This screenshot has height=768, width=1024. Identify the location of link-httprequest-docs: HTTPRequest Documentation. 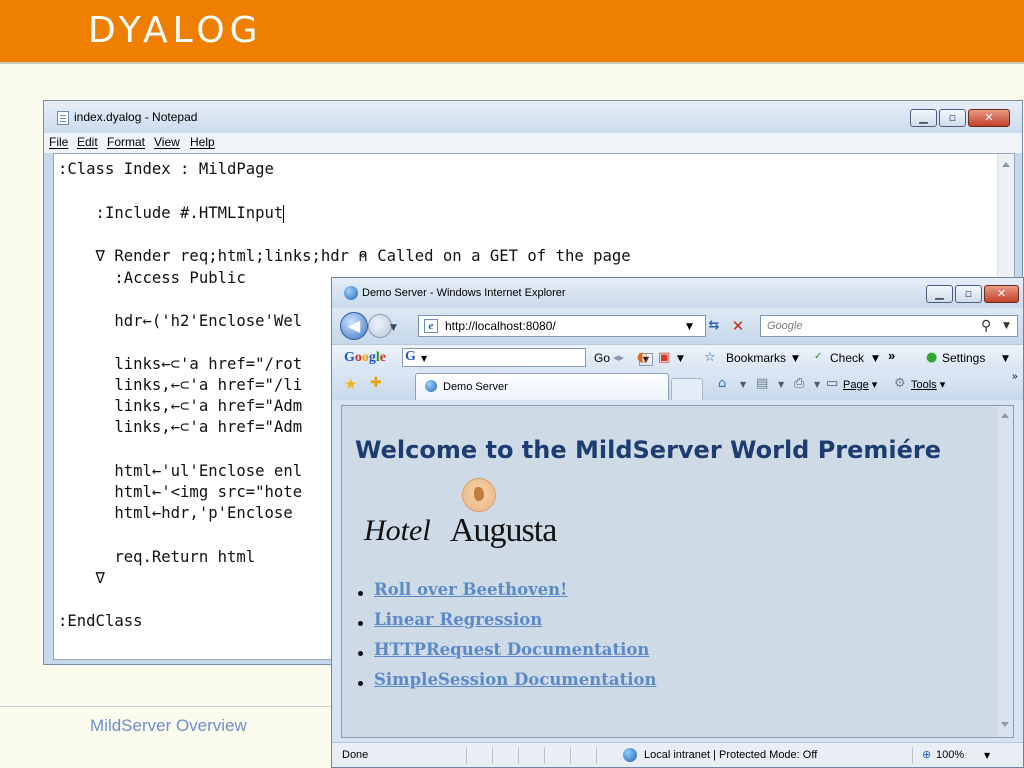
(511, 649).